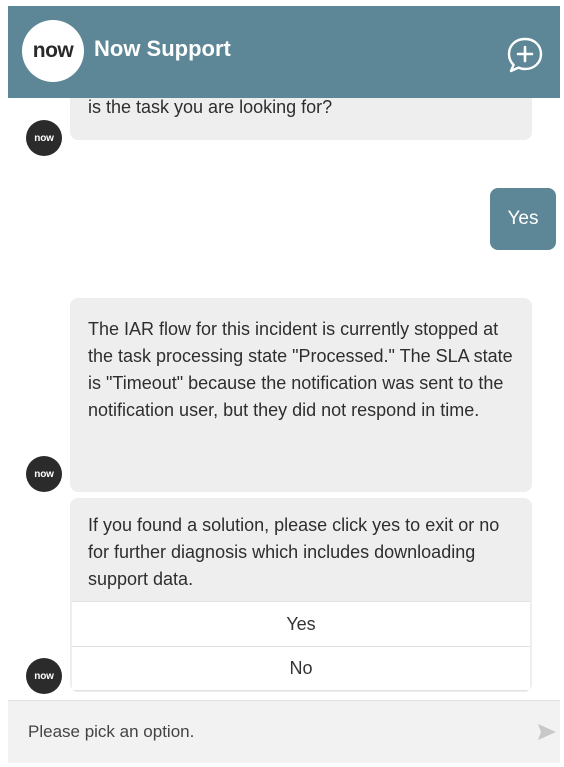  I want to click on message-composer, so click(284, 731).